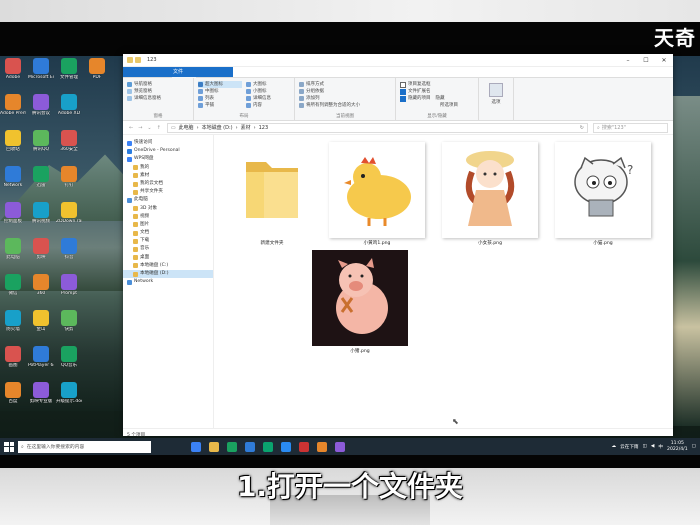 This screenshot has width=700, height=525. Describe the element at coordinates (168, 192) in the screenshot. I see `nav-item: 共享文件夹` at that location.